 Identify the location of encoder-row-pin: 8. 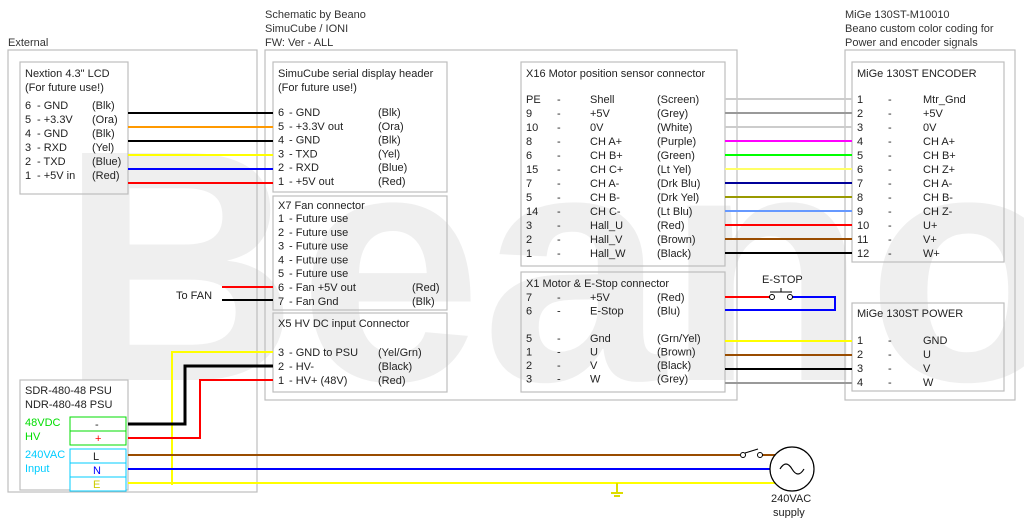
(860, 198).